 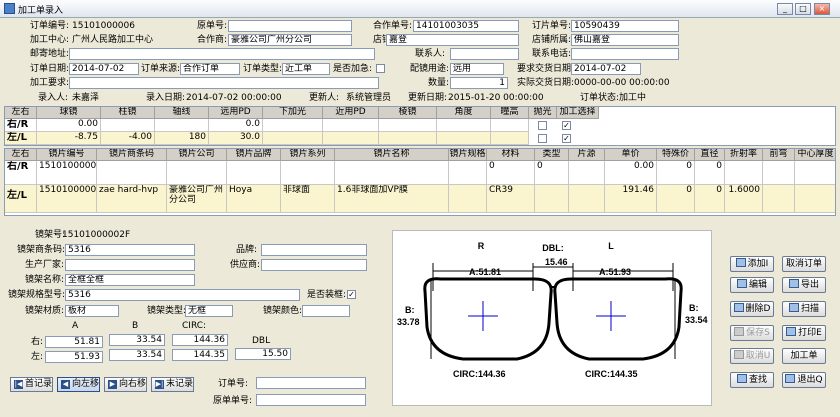 What do you see at coordinates (392, 173) in the screenshot?
I see `lens-name` at bounding box center [392, 173].